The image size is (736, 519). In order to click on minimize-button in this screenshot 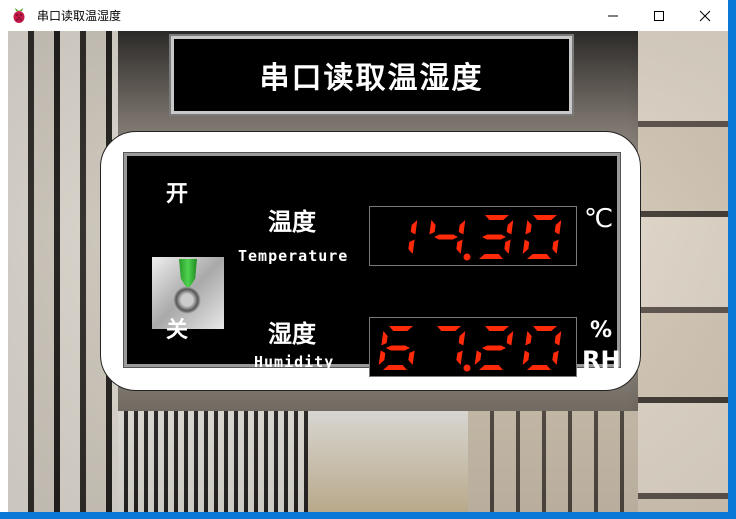, I will do `click(613, 15)`.